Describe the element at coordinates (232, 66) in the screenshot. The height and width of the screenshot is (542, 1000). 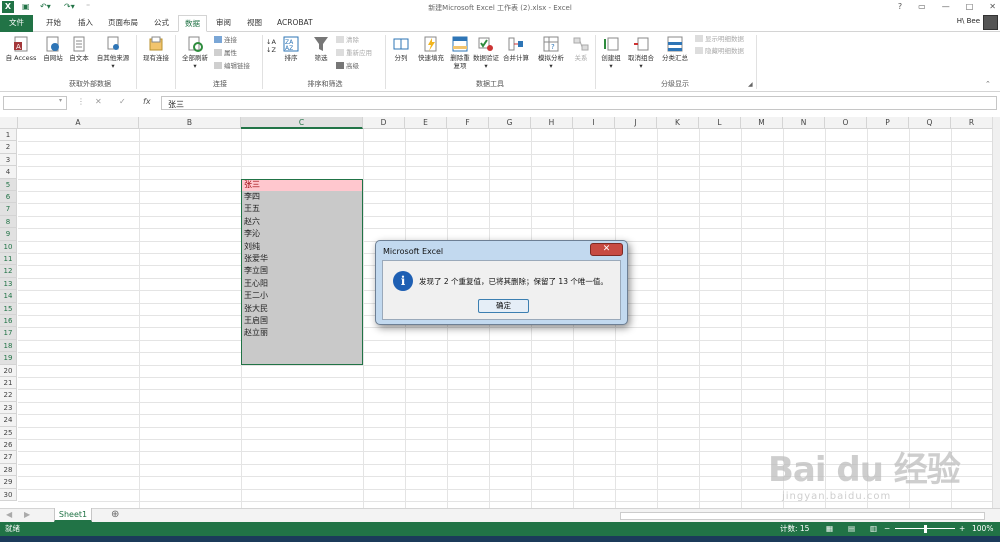
I see `edit-links-button: 编辑链接` at that location.